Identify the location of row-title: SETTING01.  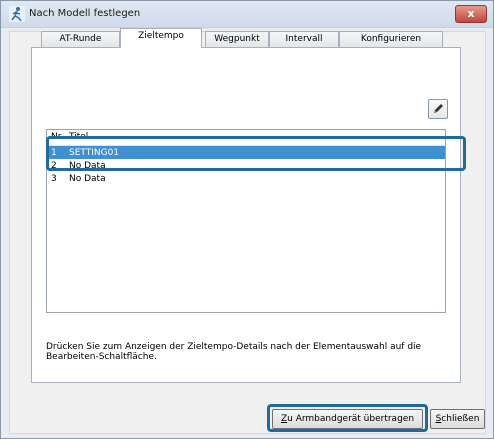
(94, 153).